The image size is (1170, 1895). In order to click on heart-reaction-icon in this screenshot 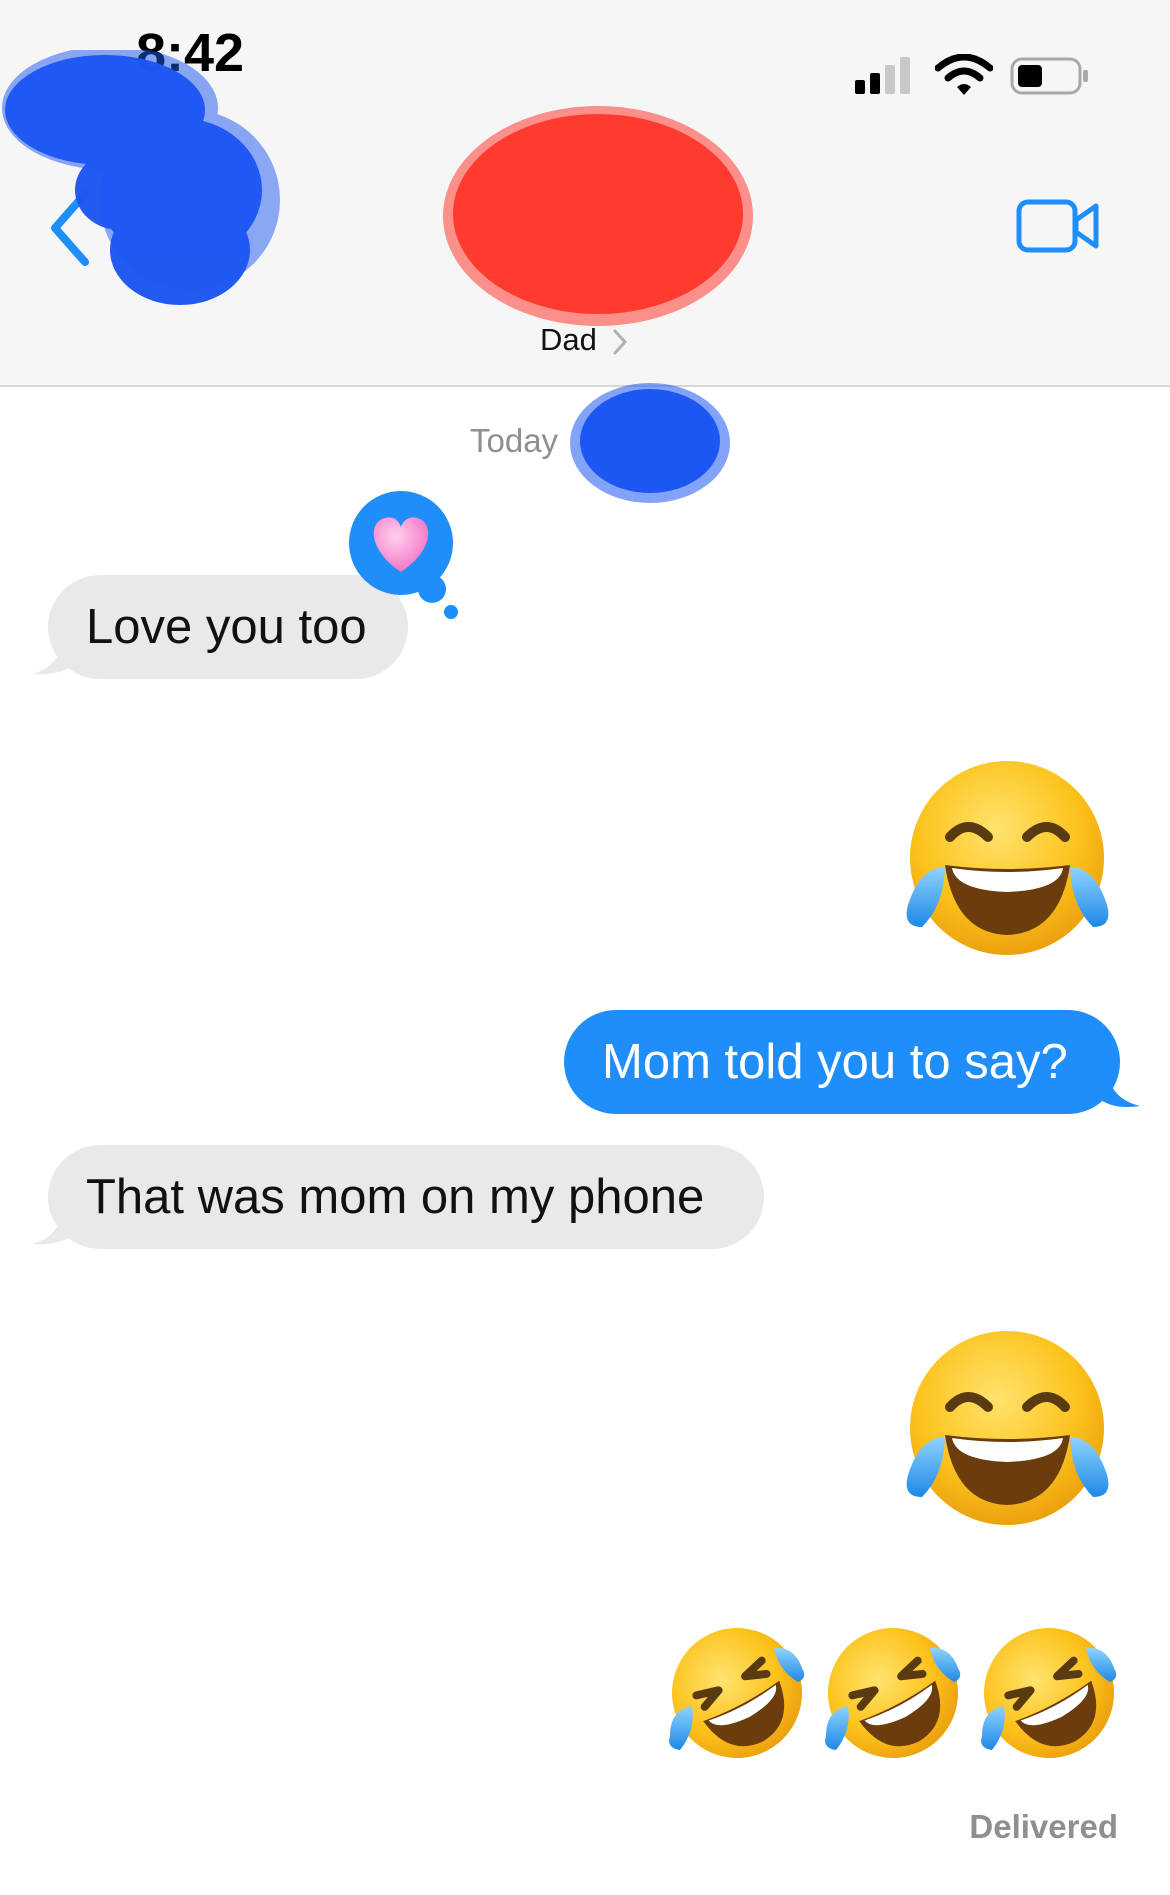, I will do `click(408, 557)`.